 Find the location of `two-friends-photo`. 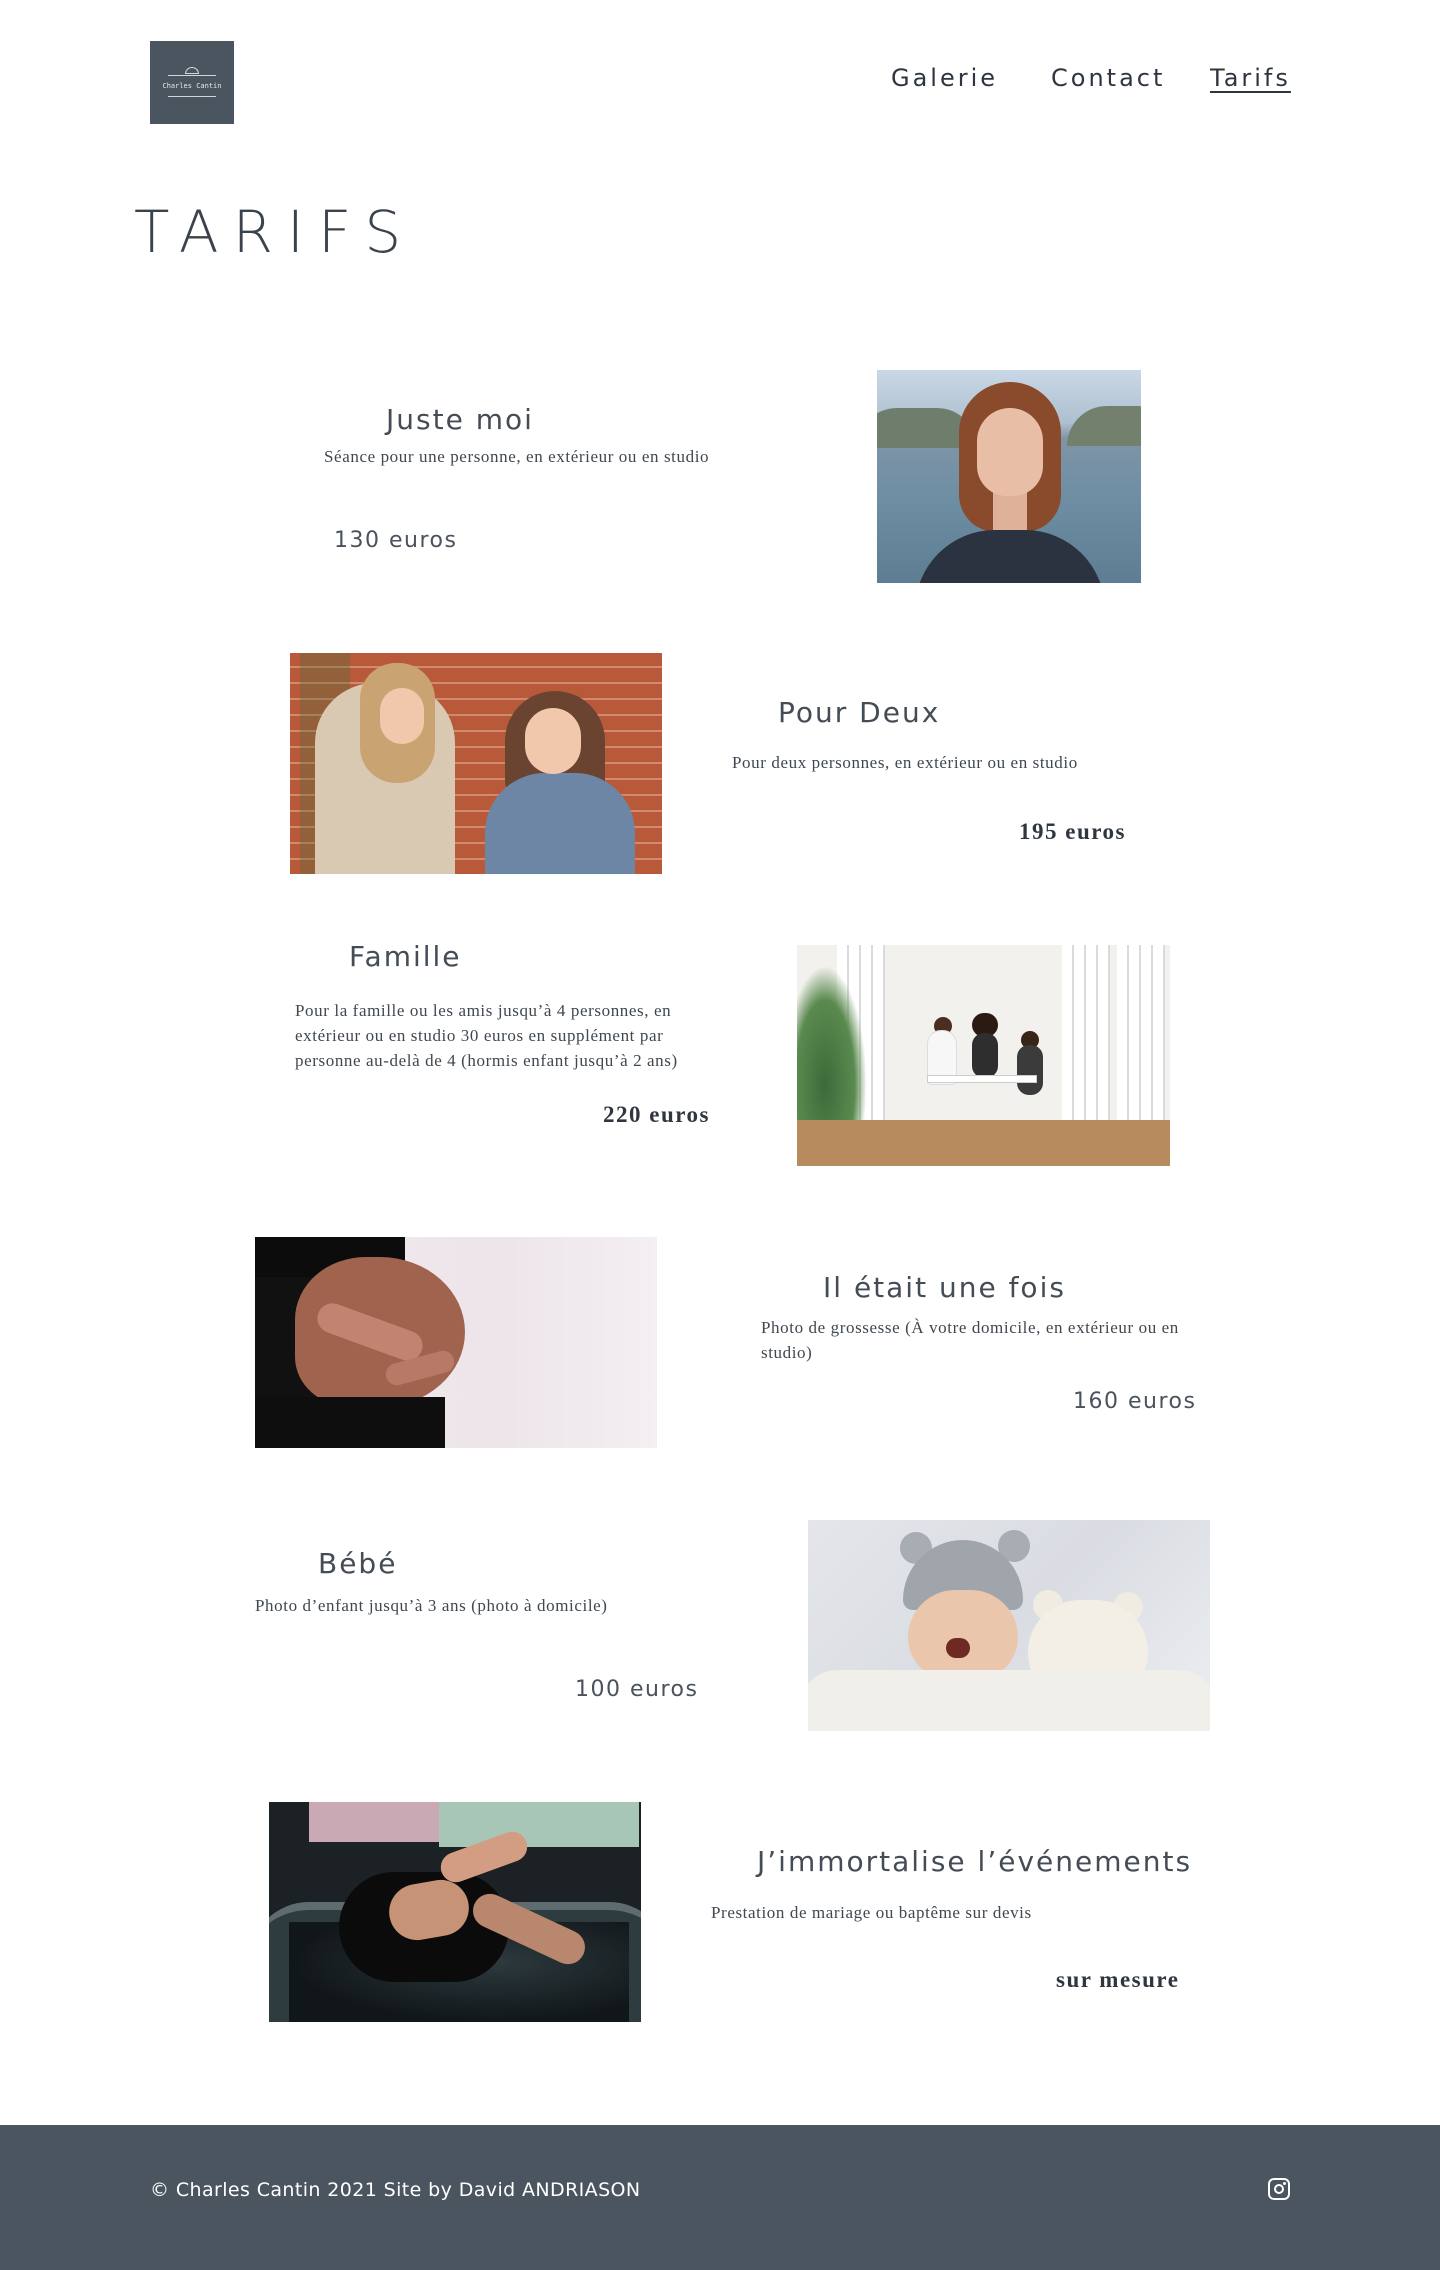

two-friends-photo is located at coordinates (476, 763).